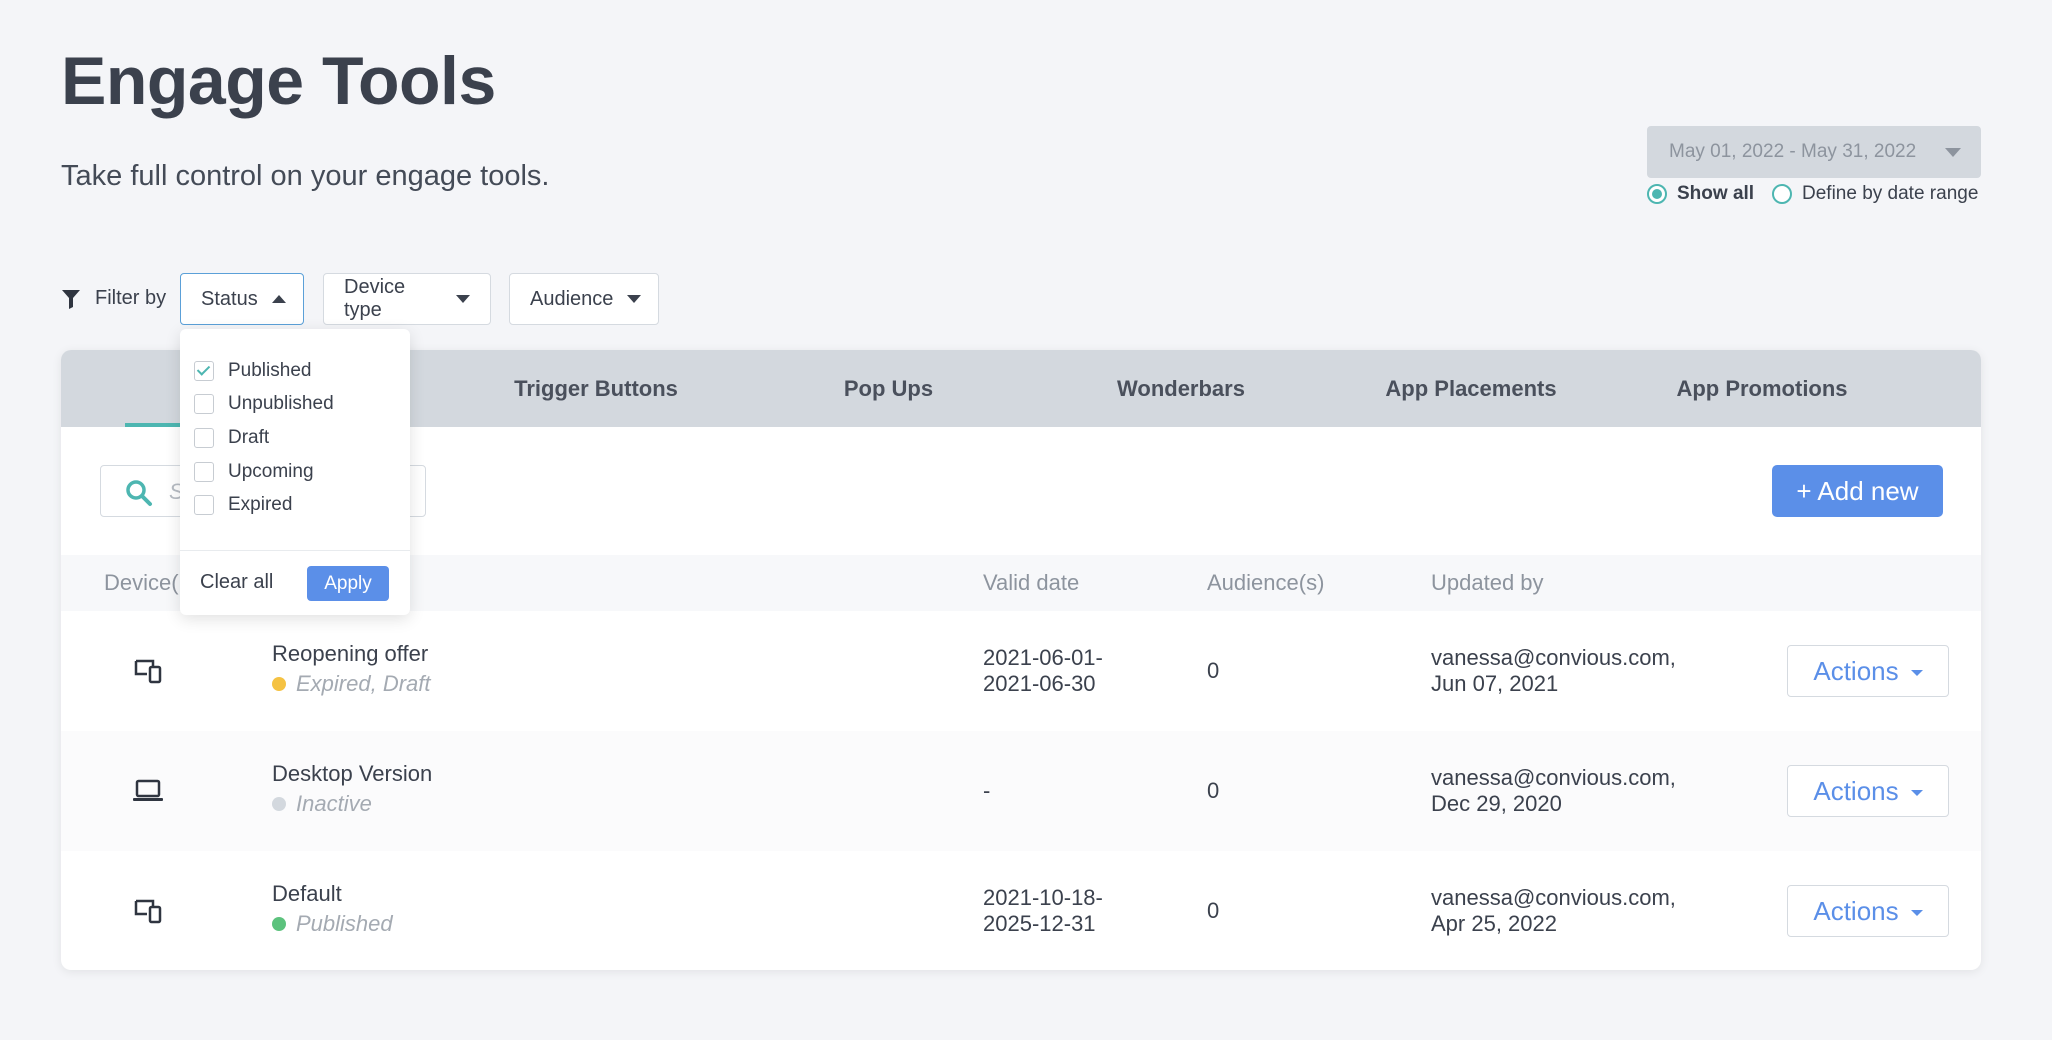  I want to click on option-label: Upcoming, so click(271, 471).